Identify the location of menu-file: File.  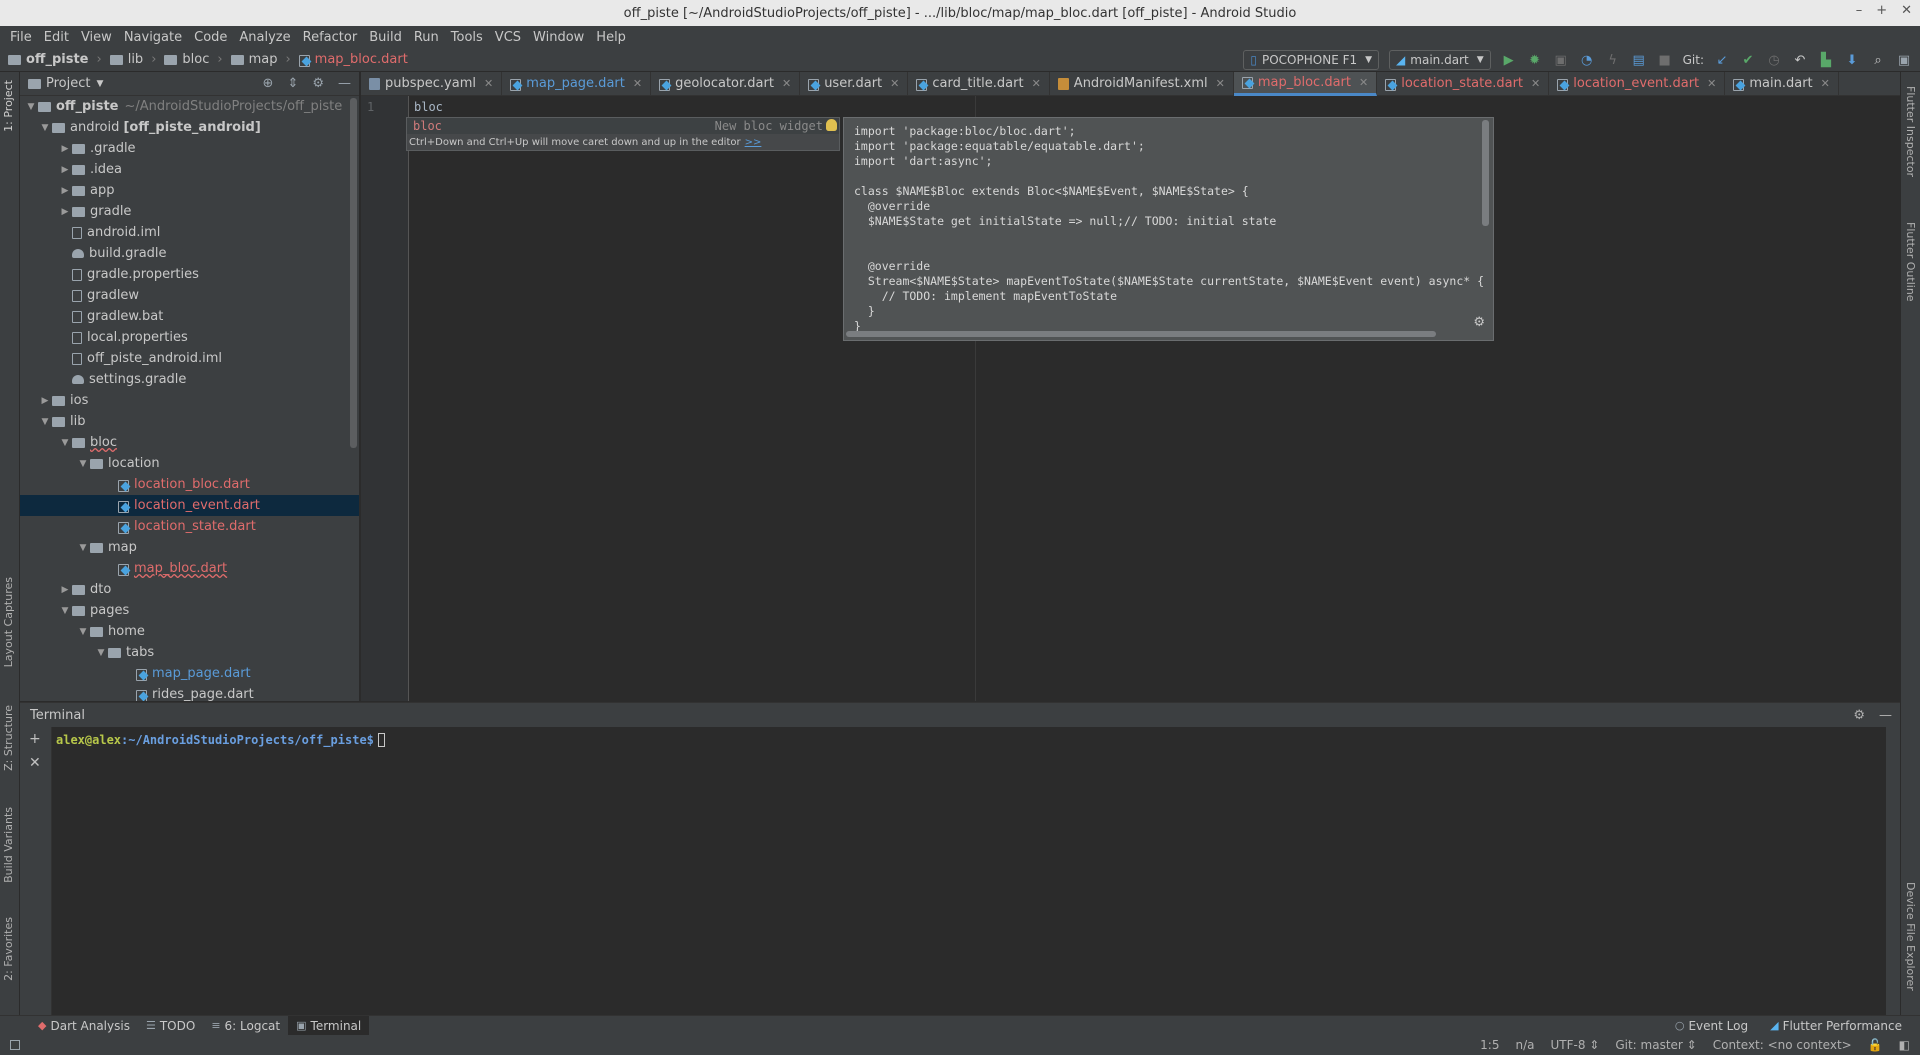
(21, 37).